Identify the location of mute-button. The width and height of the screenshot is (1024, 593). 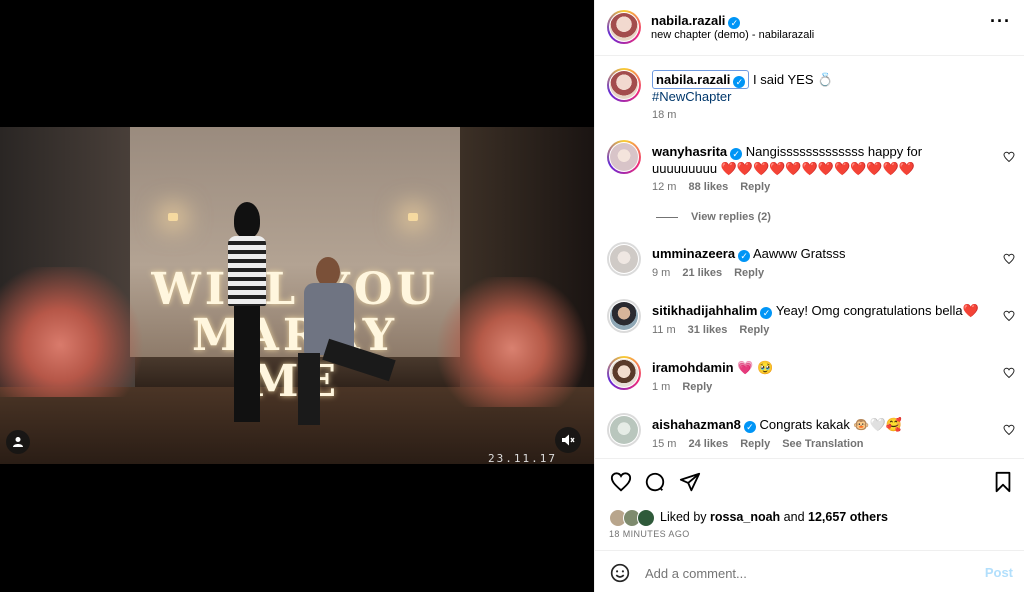
(568, 440).